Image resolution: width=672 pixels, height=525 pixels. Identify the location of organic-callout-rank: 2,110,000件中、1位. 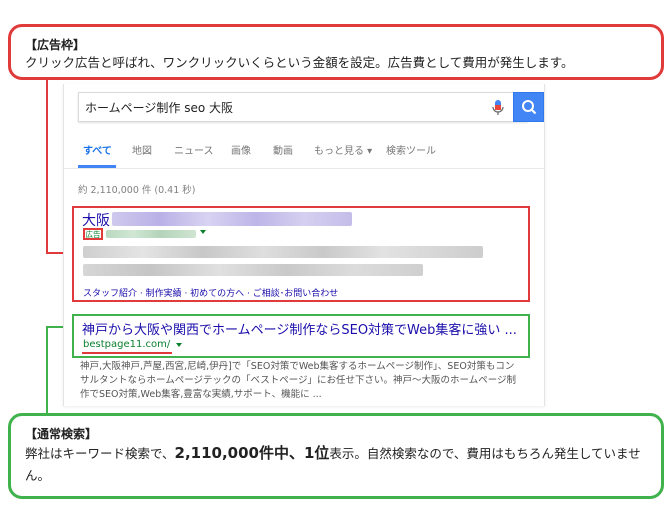
(252, 453).